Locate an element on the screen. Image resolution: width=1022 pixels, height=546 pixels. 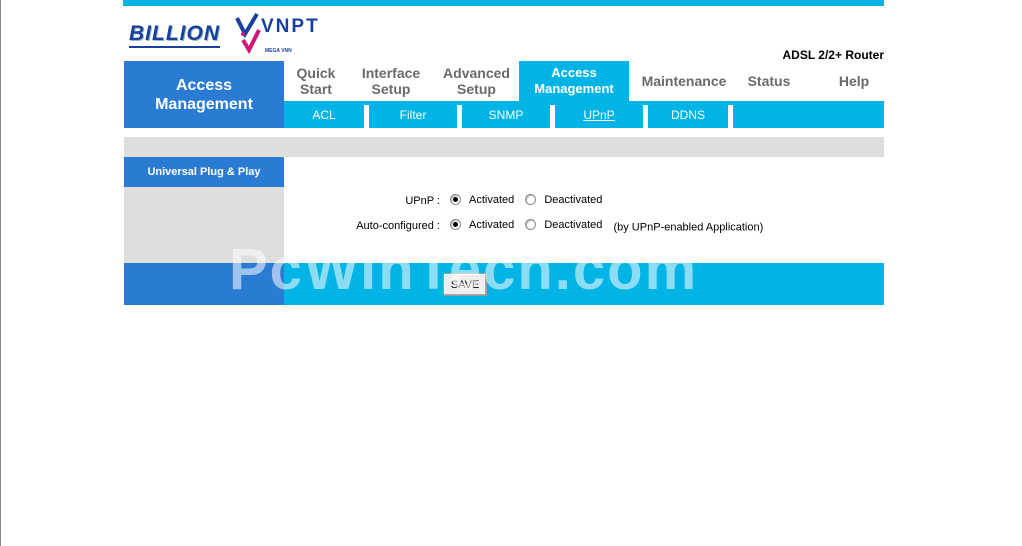
sidebar: Universal Plug & Play is located at coordinates (204, 231).